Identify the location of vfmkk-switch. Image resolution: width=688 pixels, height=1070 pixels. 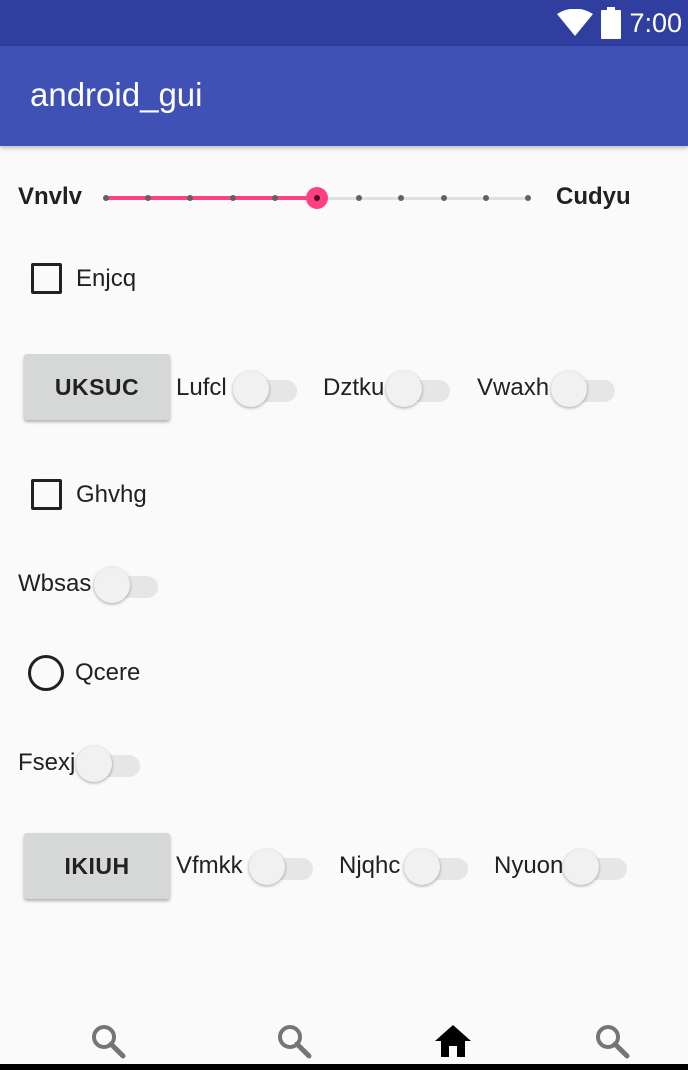
(282, 865).